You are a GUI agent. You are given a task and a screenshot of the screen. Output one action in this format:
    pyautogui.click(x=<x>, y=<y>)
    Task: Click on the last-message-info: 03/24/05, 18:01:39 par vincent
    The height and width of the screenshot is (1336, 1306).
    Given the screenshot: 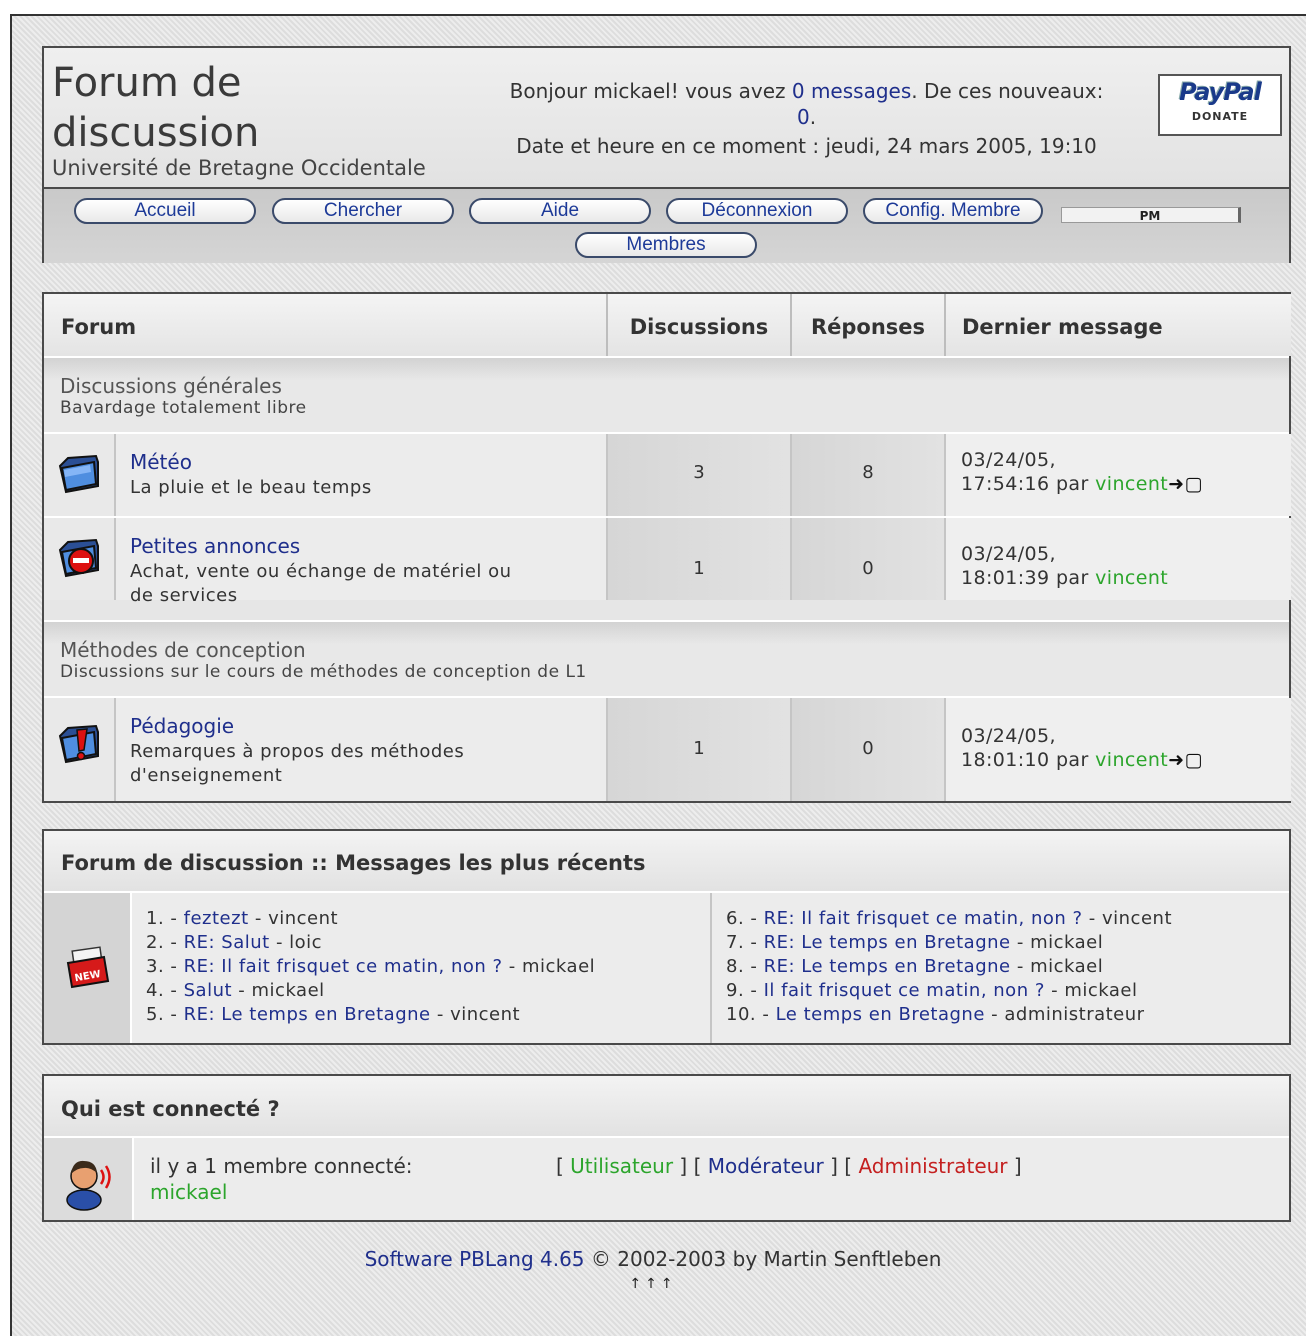 What is the action you would take?
    pyautogui.click(x=1065, y=566)
    